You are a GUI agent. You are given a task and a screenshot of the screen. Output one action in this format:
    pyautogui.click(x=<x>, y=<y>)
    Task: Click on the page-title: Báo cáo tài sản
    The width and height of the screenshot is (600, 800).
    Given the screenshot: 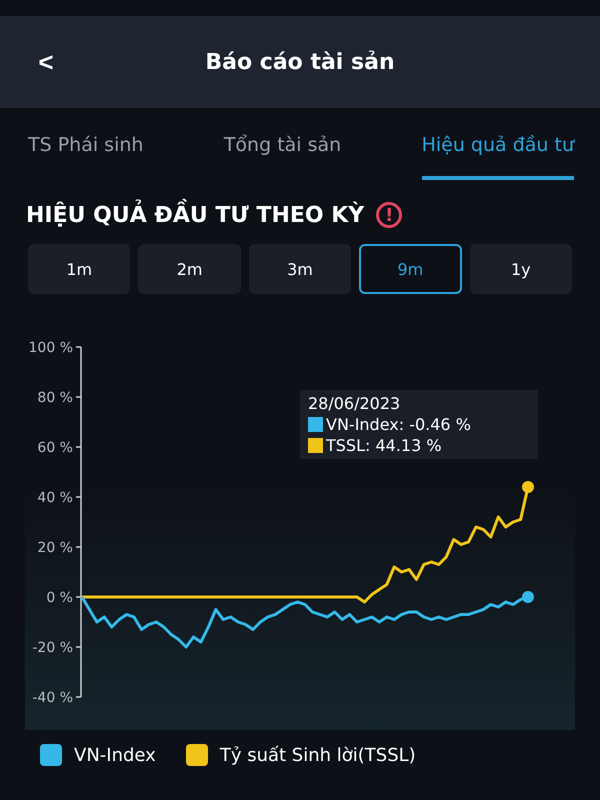 What is the action you would take?
    pyautogui.click(x=300, y=62)
    